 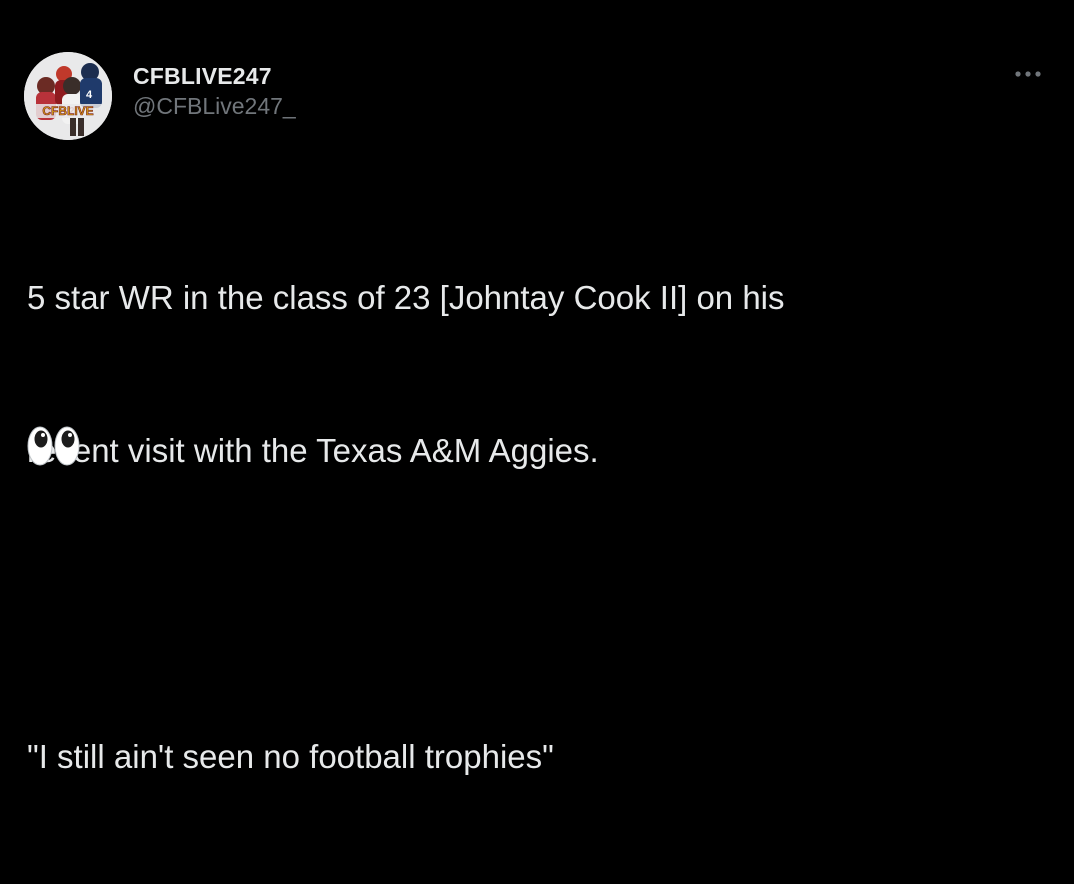 What do you see at coordinates (89, 95) in the screenshot?
I see `svg-text: 4` at bounding box center [89, 95].